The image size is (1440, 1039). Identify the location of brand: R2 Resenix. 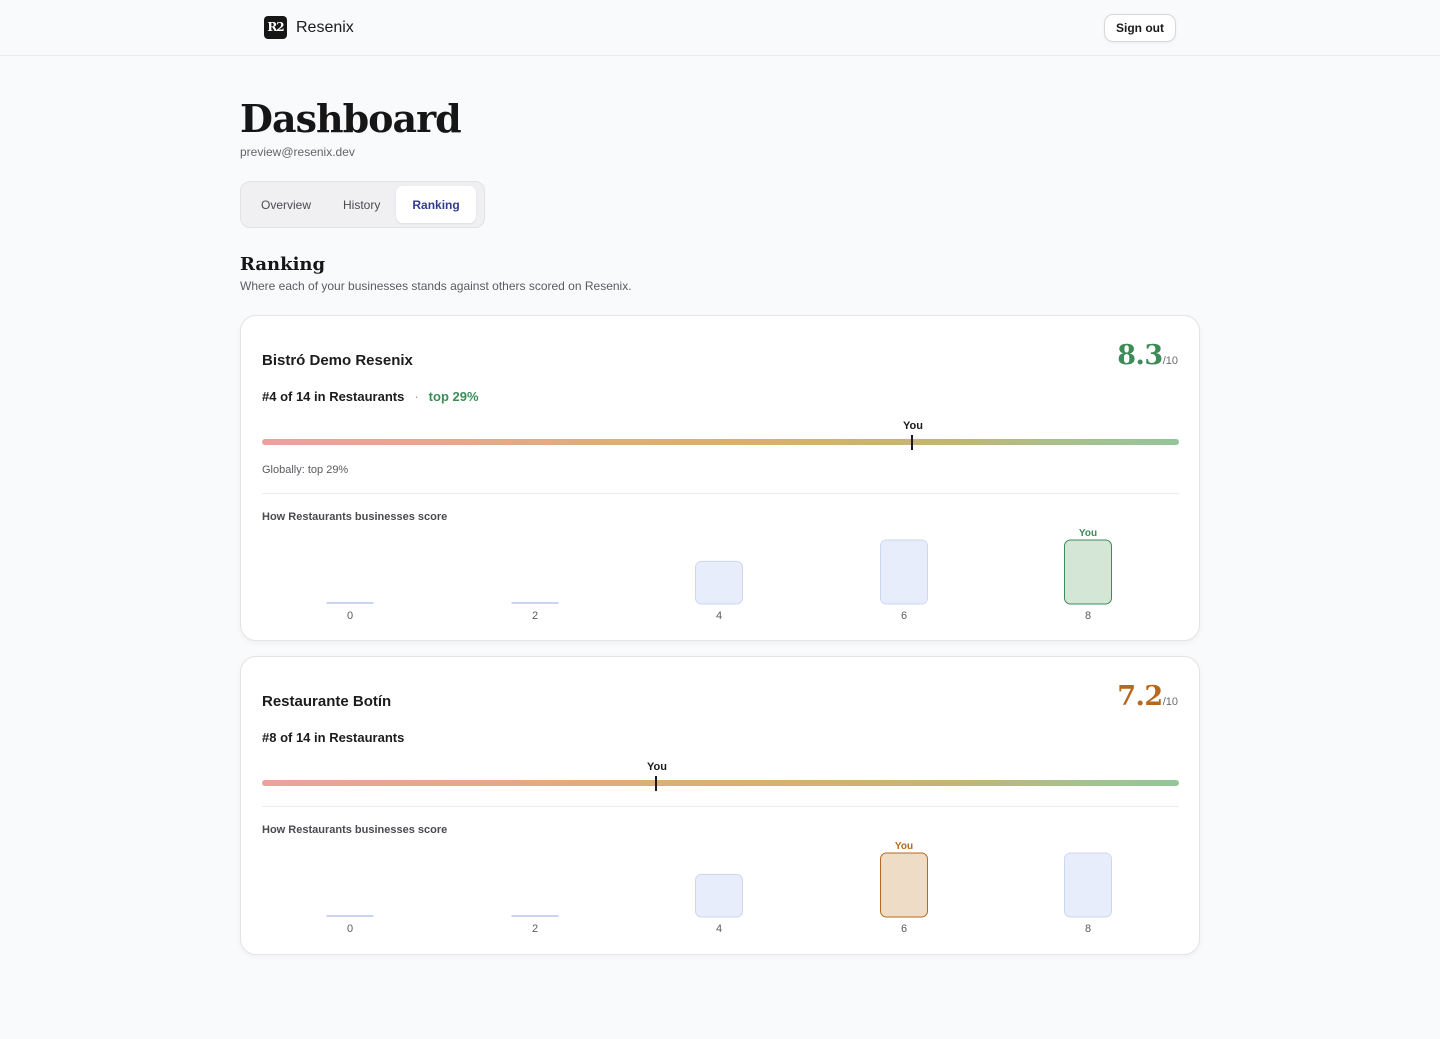
(309, 27).